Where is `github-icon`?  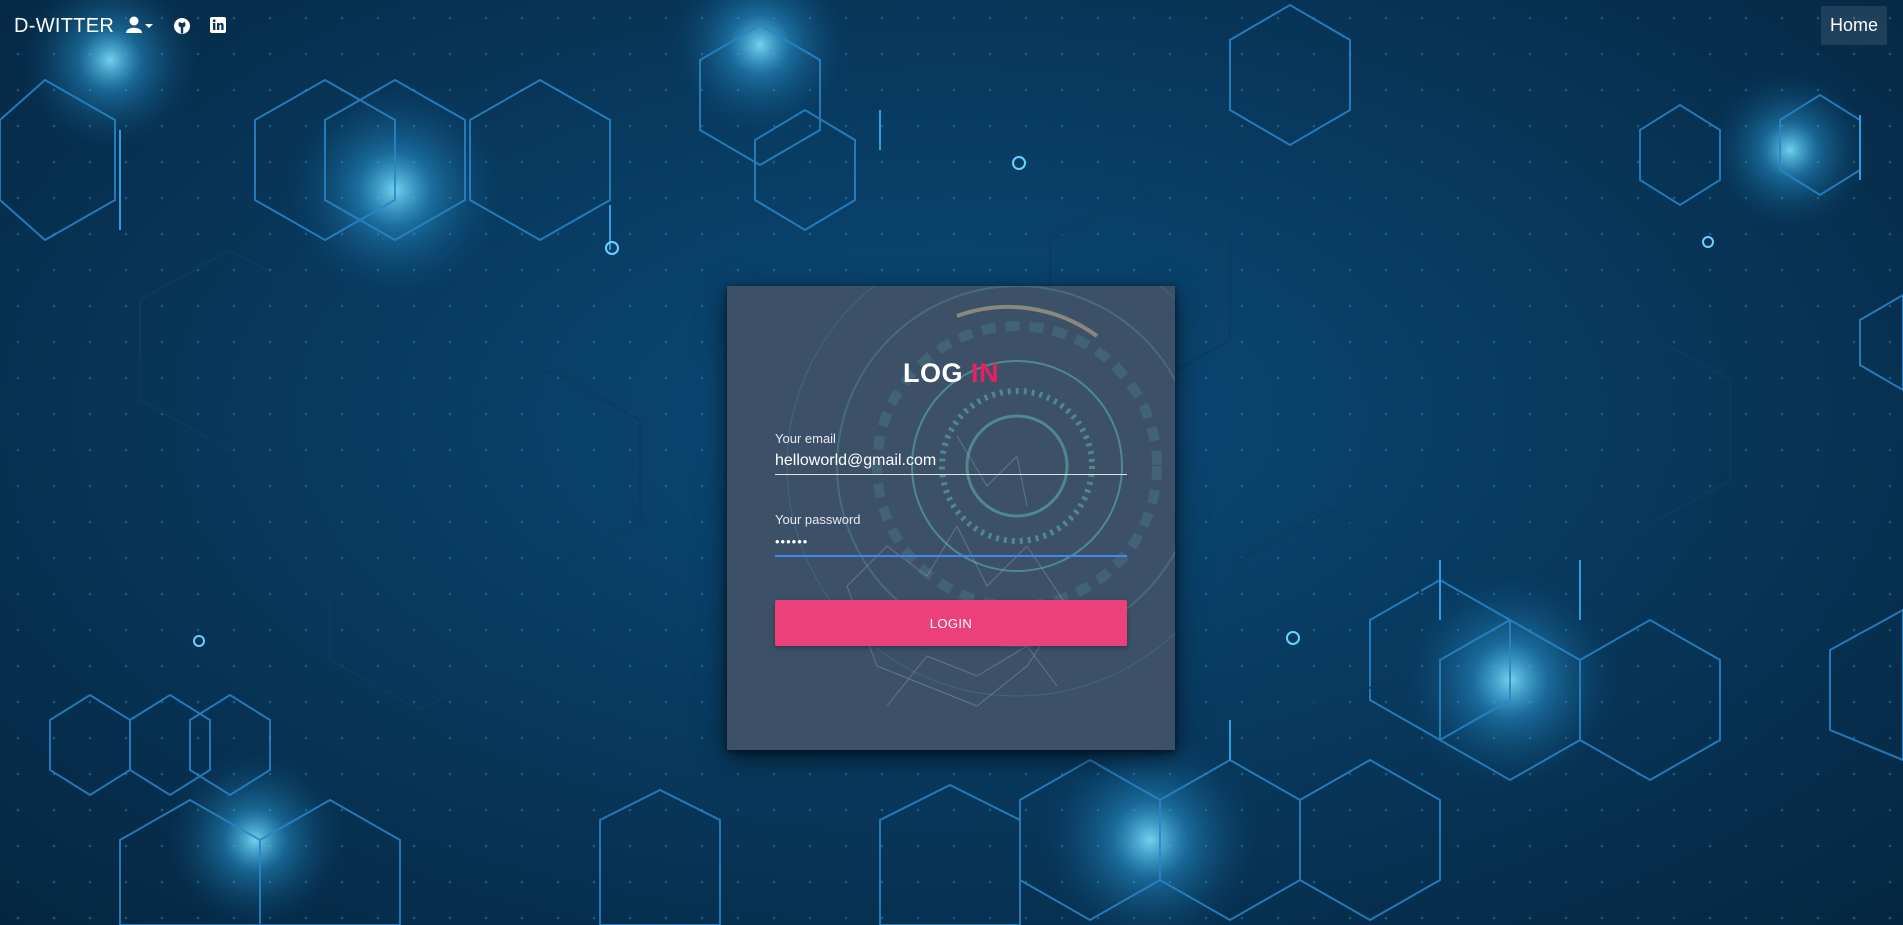 github-icon is located at coordinates (182, 26).